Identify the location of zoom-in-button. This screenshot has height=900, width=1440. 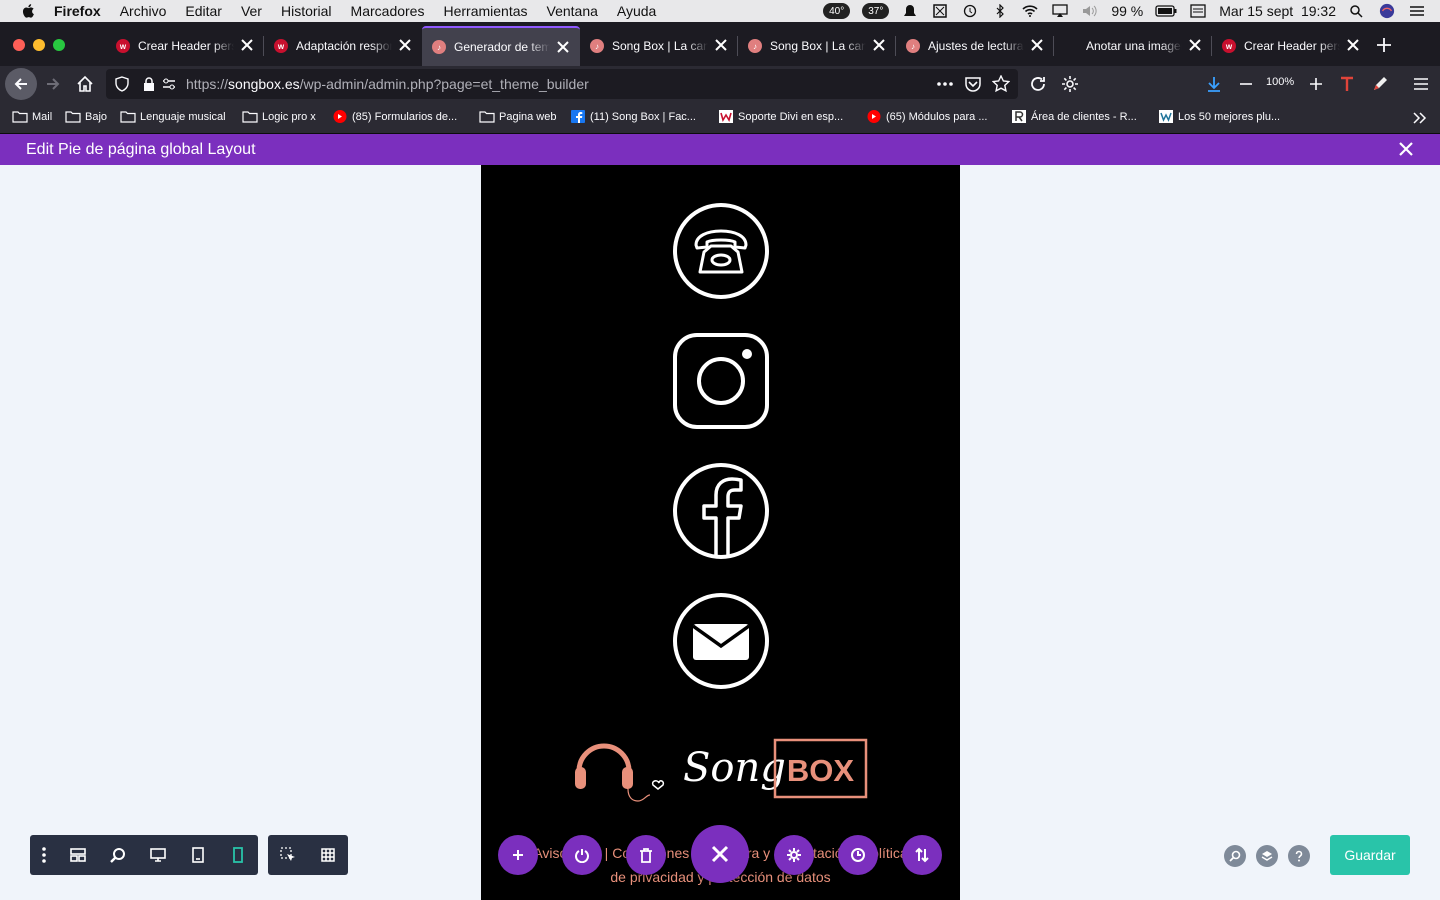
(1316, 84).